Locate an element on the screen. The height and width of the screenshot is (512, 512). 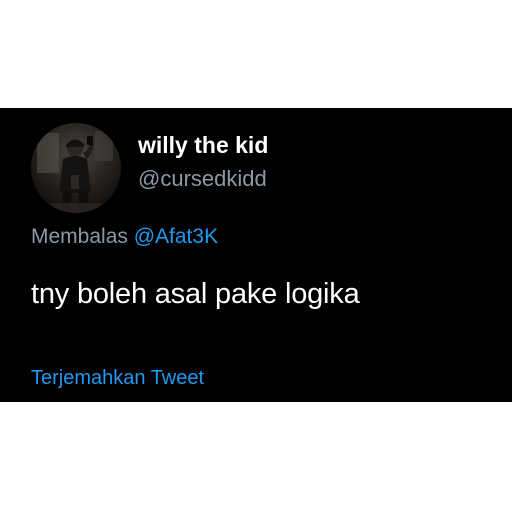
tweet-text: tny boleh asal pake logika is located at coordinates (195, 294).